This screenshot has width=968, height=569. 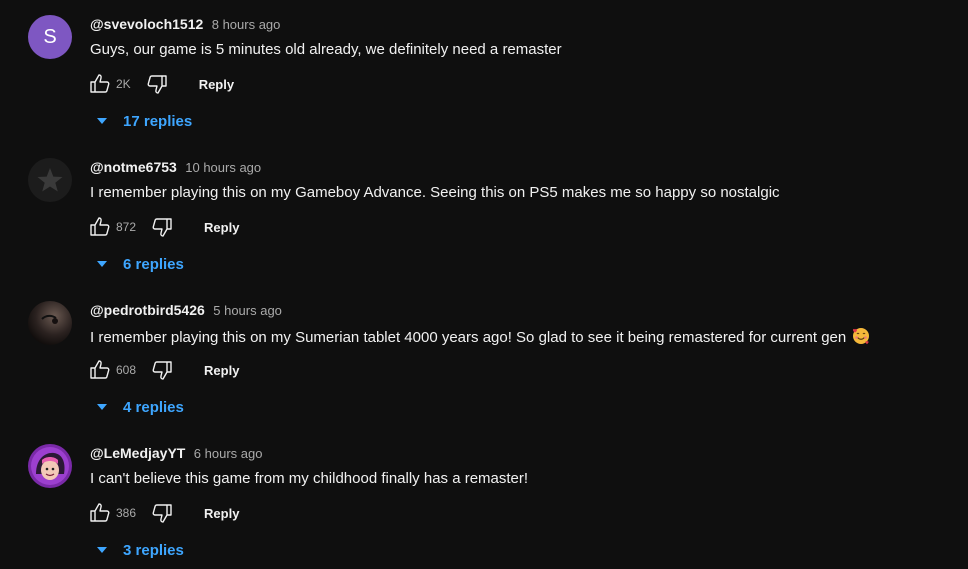 I want to click on comment-header: @svevoloch1512 8 hours ago, so click(x=185, y=25).